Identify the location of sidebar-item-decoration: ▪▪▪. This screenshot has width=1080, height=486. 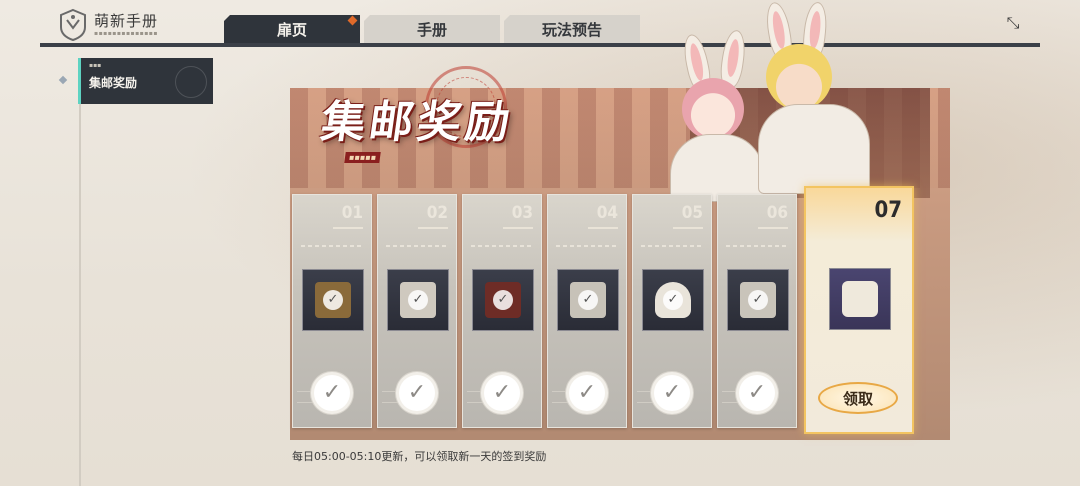
(95, 65).